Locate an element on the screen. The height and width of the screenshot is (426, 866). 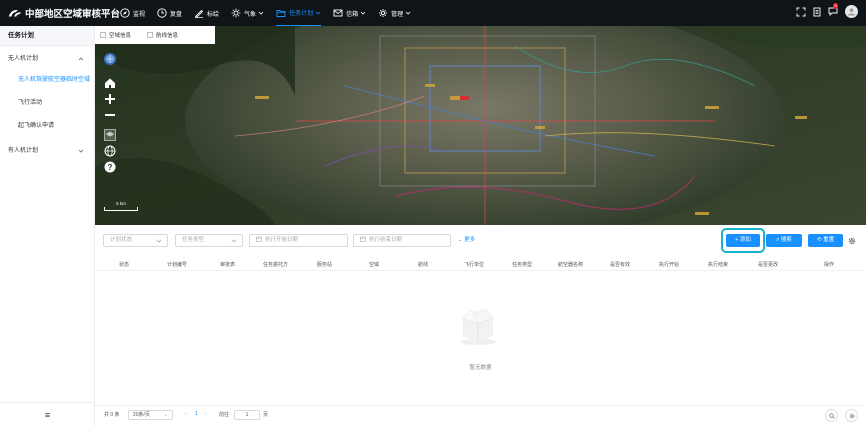
plan-status-select: 计划状态 is located at coordinates (135, 240).